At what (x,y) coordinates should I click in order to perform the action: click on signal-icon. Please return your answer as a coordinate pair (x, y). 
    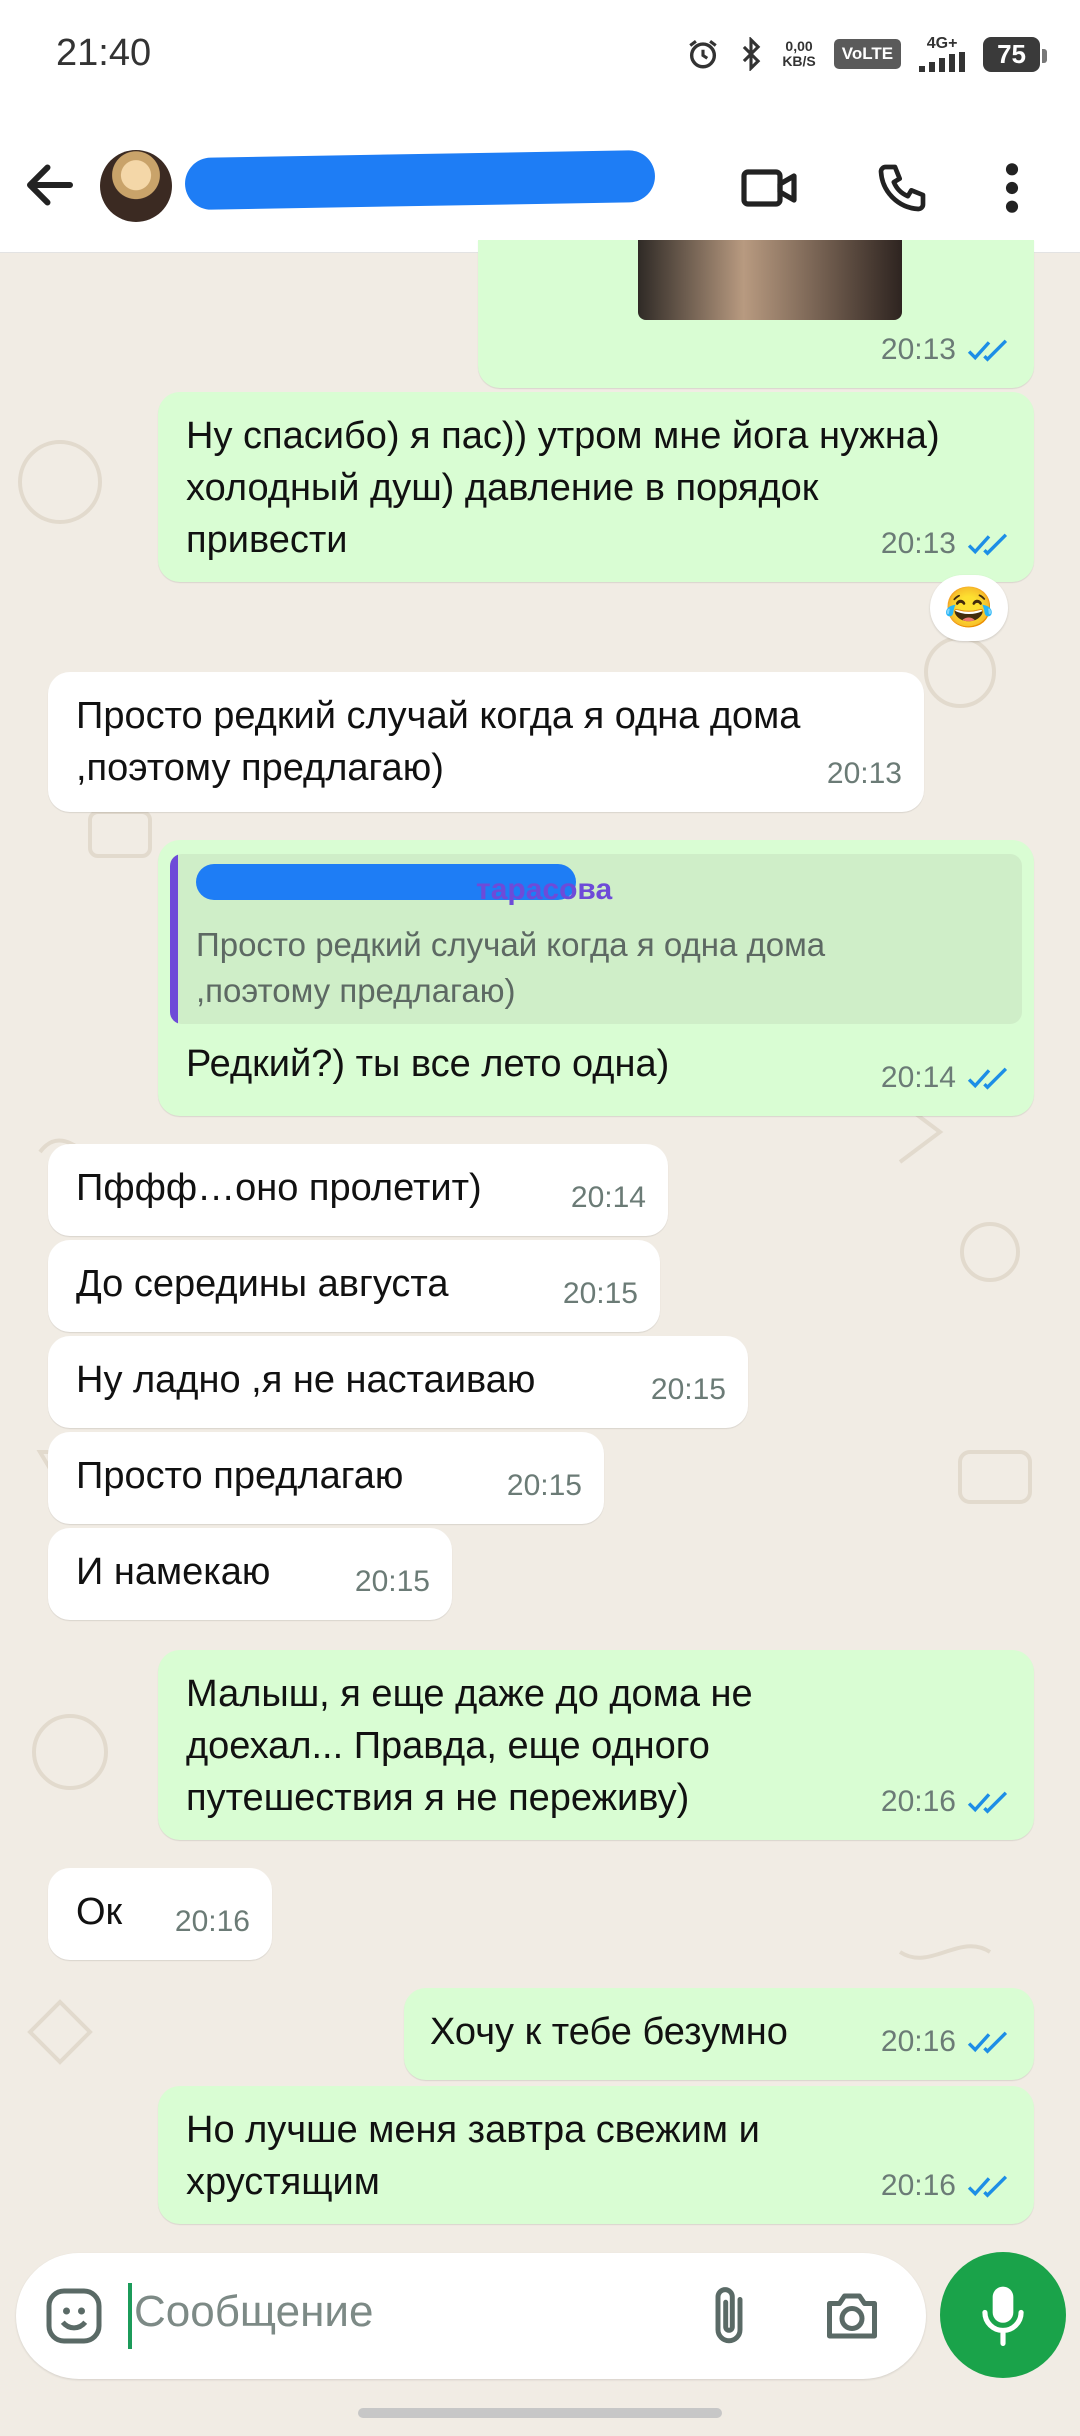
    Looking at the image, I should click on (942, 62).